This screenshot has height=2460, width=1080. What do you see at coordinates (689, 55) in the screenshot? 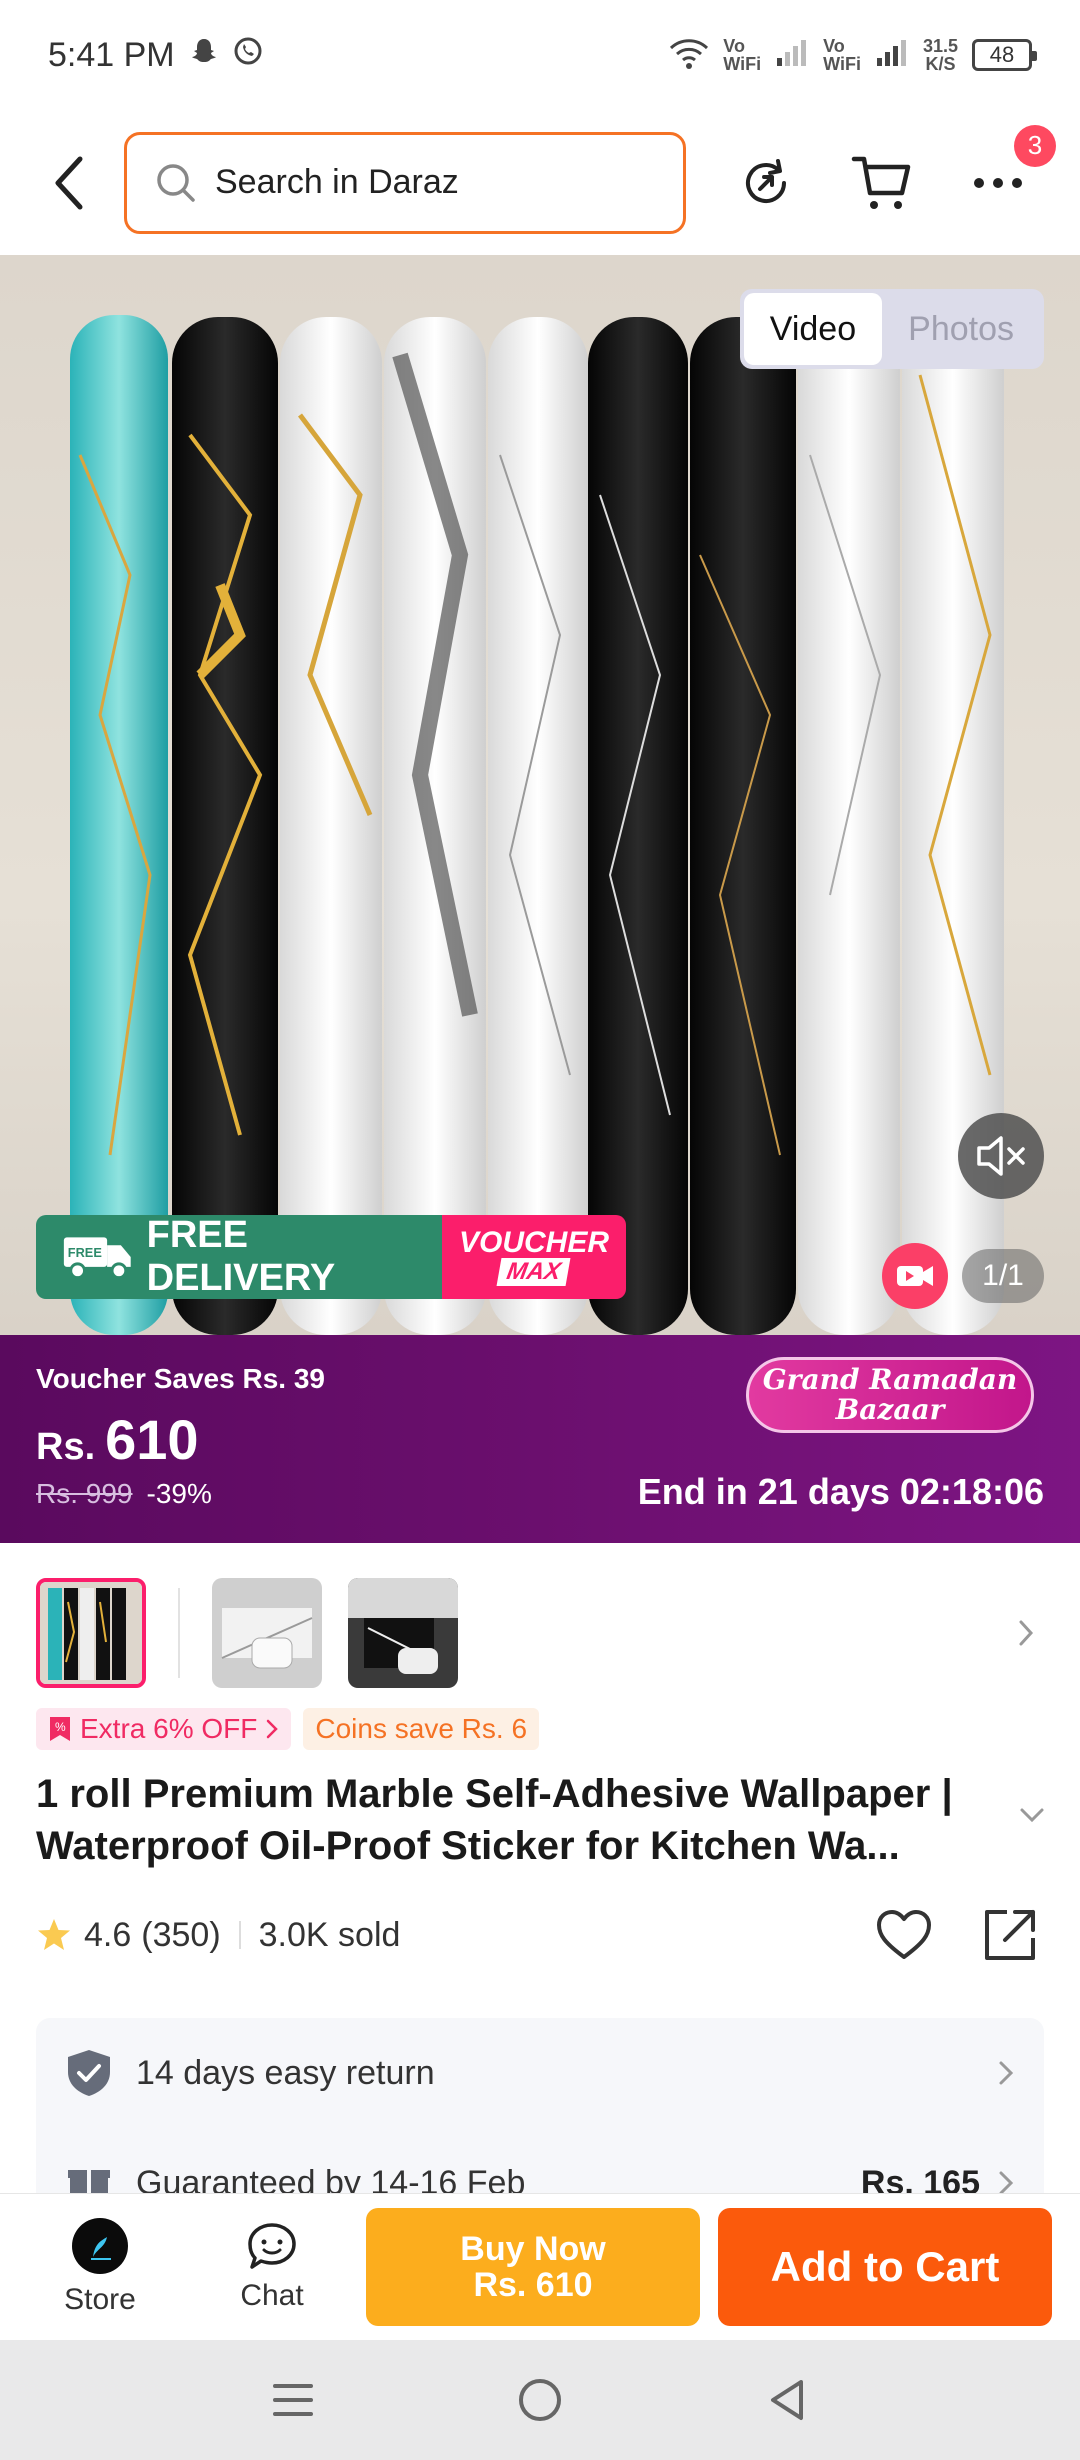
I see `wifi-icon` at bounding box center [689, 55].